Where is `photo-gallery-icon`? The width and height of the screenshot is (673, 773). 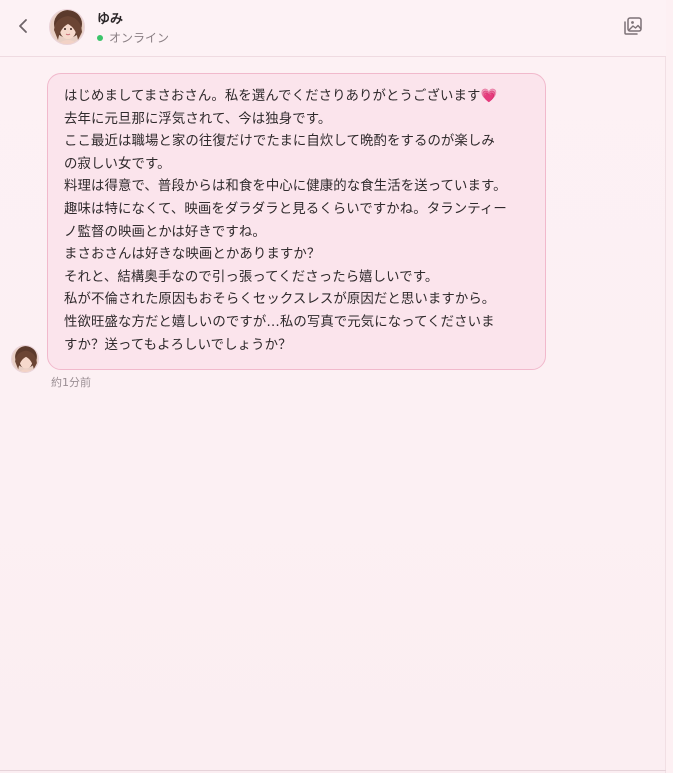
photo-gallery-icon is located at coordinates (633, 26).